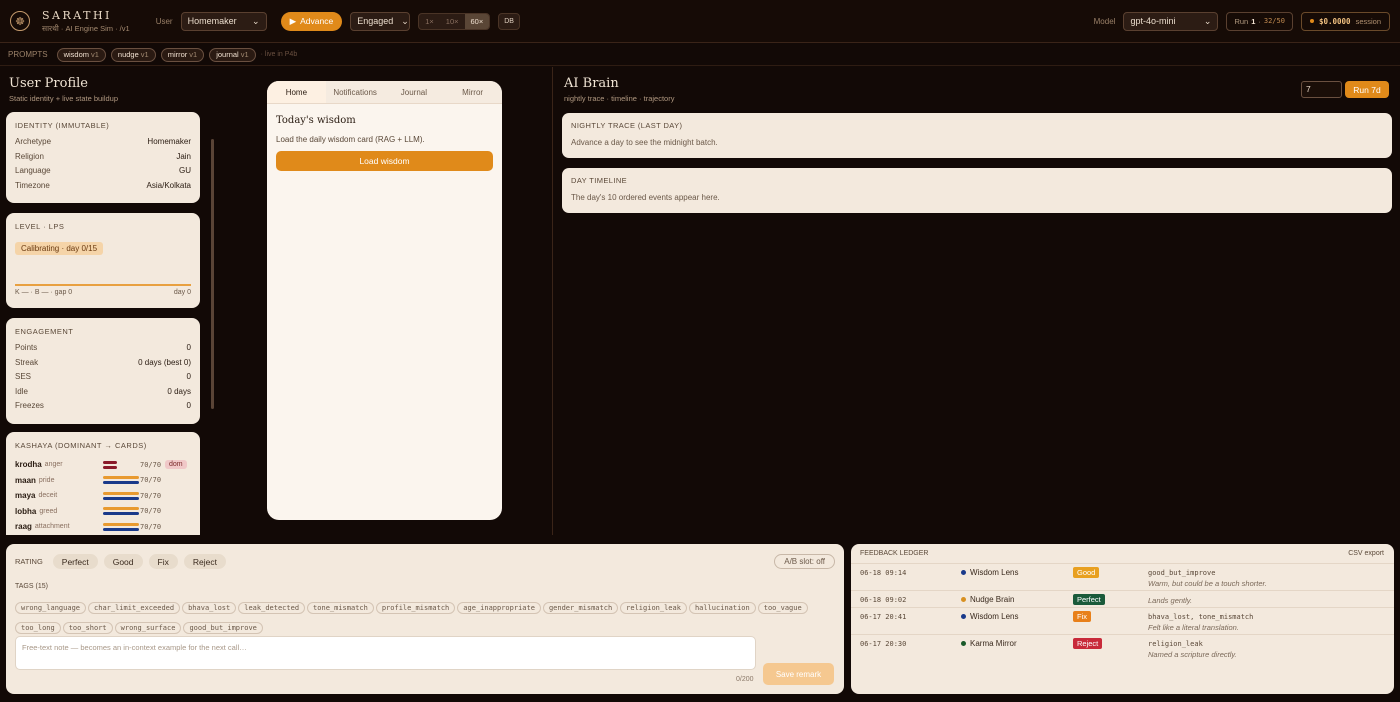 The height and width of the screenshot is (702, 1400). I want to click on run-7d-button: Run 7d, so click(1367, 89).